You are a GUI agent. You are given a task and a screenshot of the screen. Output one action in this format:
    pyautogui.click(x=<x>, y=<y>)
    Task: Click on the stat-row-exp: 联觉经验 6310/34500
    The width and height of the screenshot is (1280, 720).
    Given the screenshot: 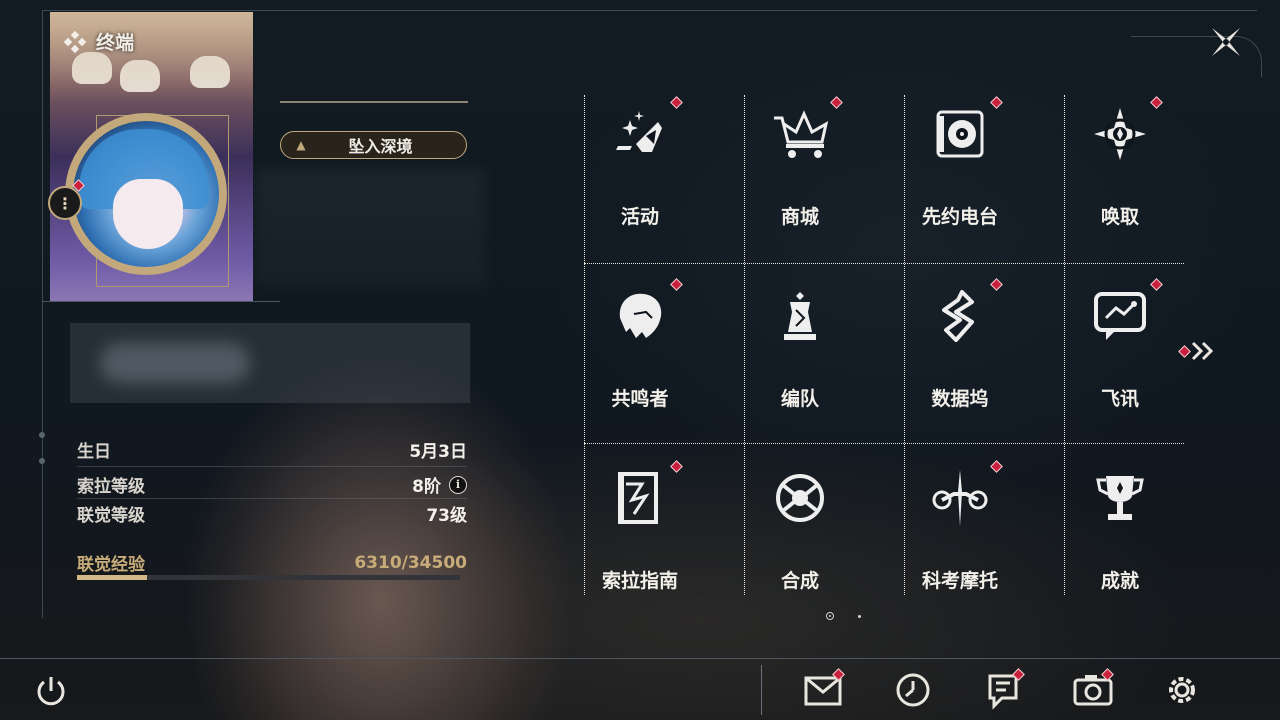 What is the action you would take?
    pyautogui.click(x=272, y=563)
    